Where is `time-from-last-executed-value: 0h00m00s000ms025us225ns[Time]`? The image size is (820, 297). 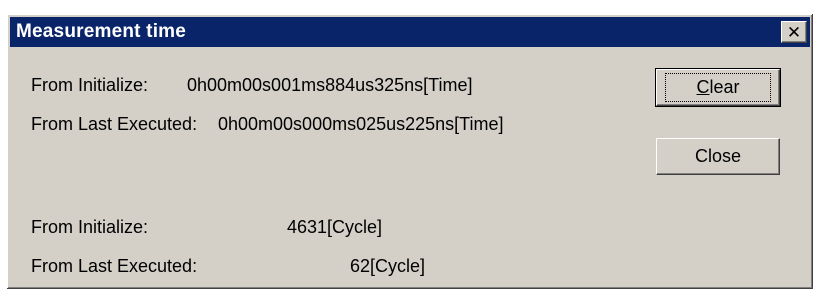
time-from-last-executed-value: 0h00m00s000ms025us225ns[Time] is located at coordinates (361, 124).